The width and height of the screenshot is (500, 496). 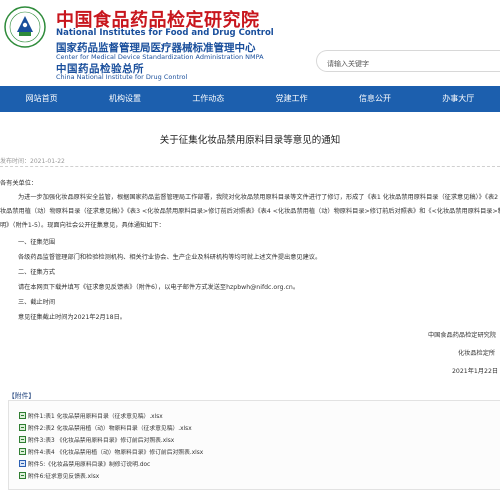 What do you see at coordinates (208, 99) in the screenshot?
I see `nav-item-news: 工作动态` at bounding box center [208, 99].